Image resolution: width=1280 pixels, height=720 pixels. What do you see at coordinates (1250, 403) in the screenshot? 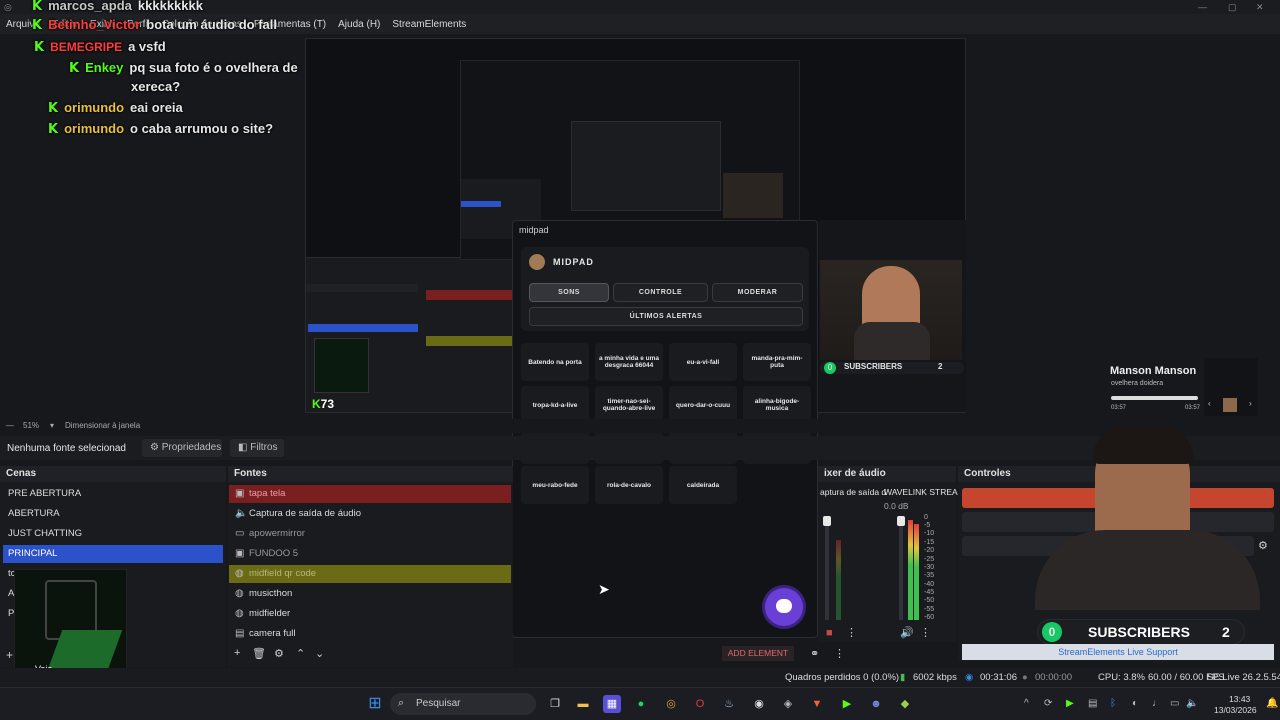
I see `next-icon: ›` at bounding box center [1250, 403].